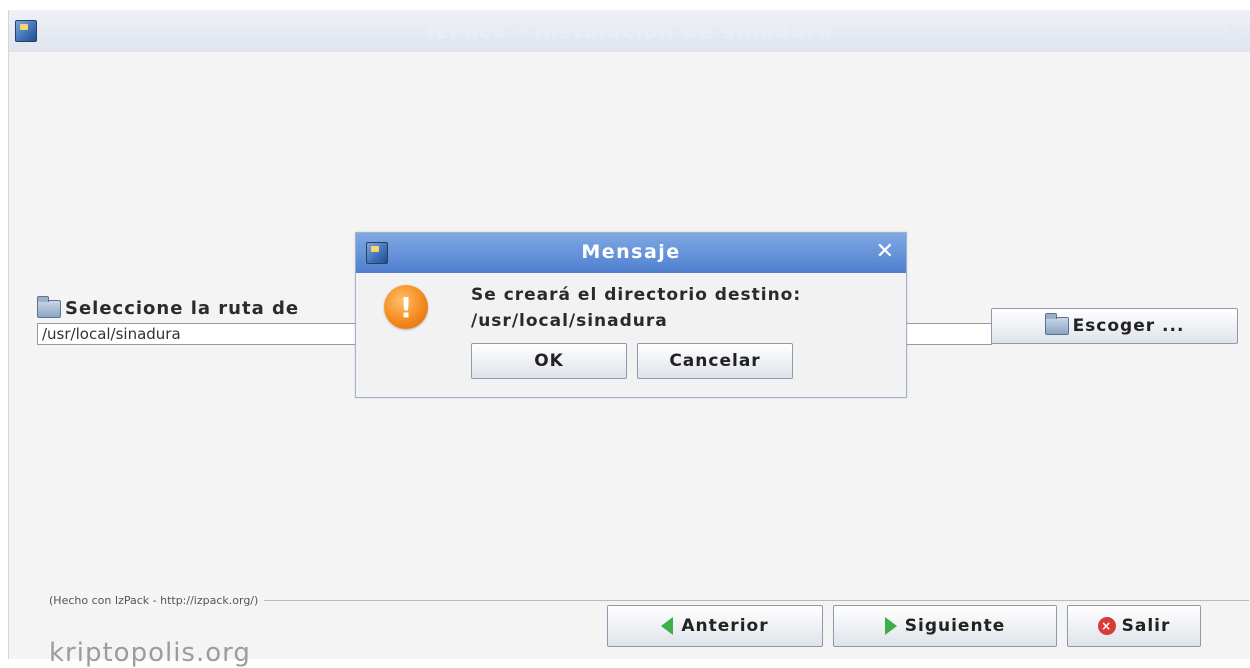 This screenshot has width=1250, height=668. I want to click on warning-icon: !, so click(406, 307).